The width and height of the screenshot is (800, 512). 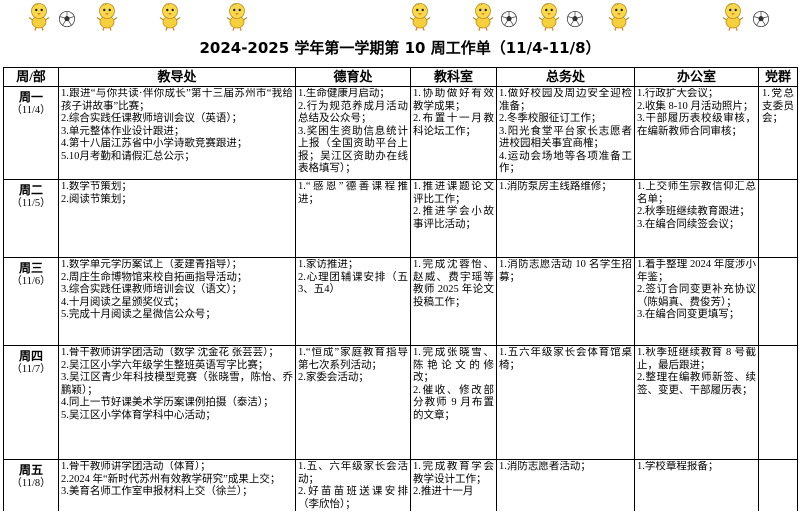 I want to click on cell-body: 1.消防志愿活动 10 名学生招募；, so click(x=565, y=300).